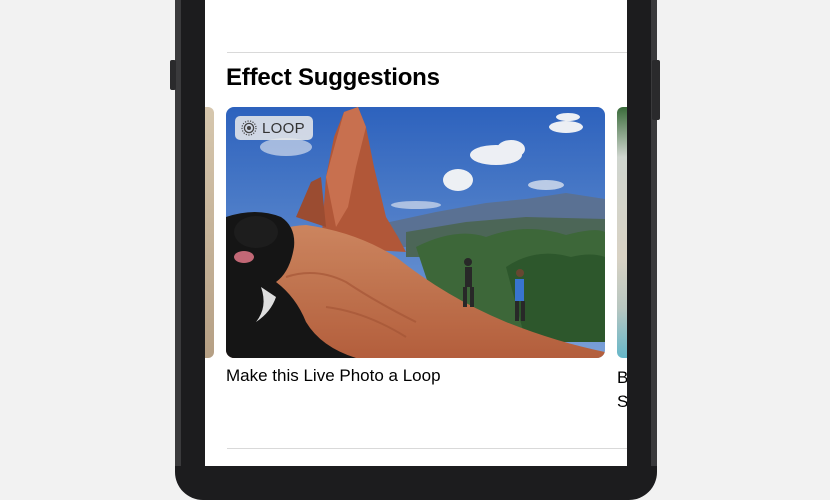 This screenshot has width=830, height=500. I want to click on section-divider-bottom, so click(427, 448).